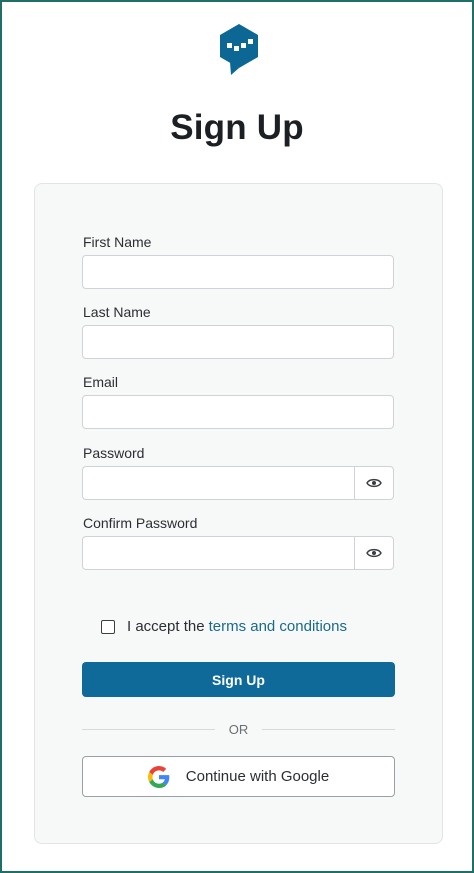 The width and height of the screenshot is (474, 873). Describe the element at coordinates (101, 382) in the screenshot. I see `email-label: Email` at that location.